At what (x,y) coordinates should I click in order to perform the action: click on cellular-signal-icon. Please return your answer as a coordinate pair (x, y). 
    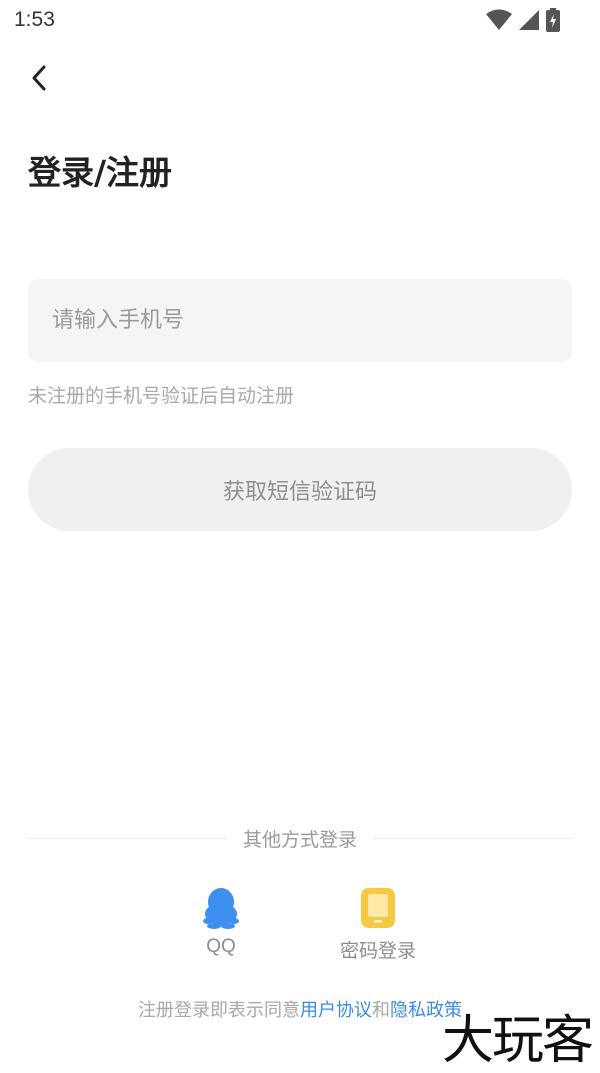
    Looking at the image, I should click on (529, 22).